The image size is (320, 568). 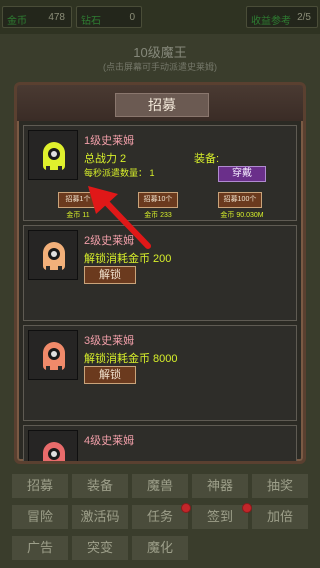 What do you see at coordinates (109, 341) in the screenshot?
I see `slime-name: 3级史莱姆` at bounding box center [109, 341].